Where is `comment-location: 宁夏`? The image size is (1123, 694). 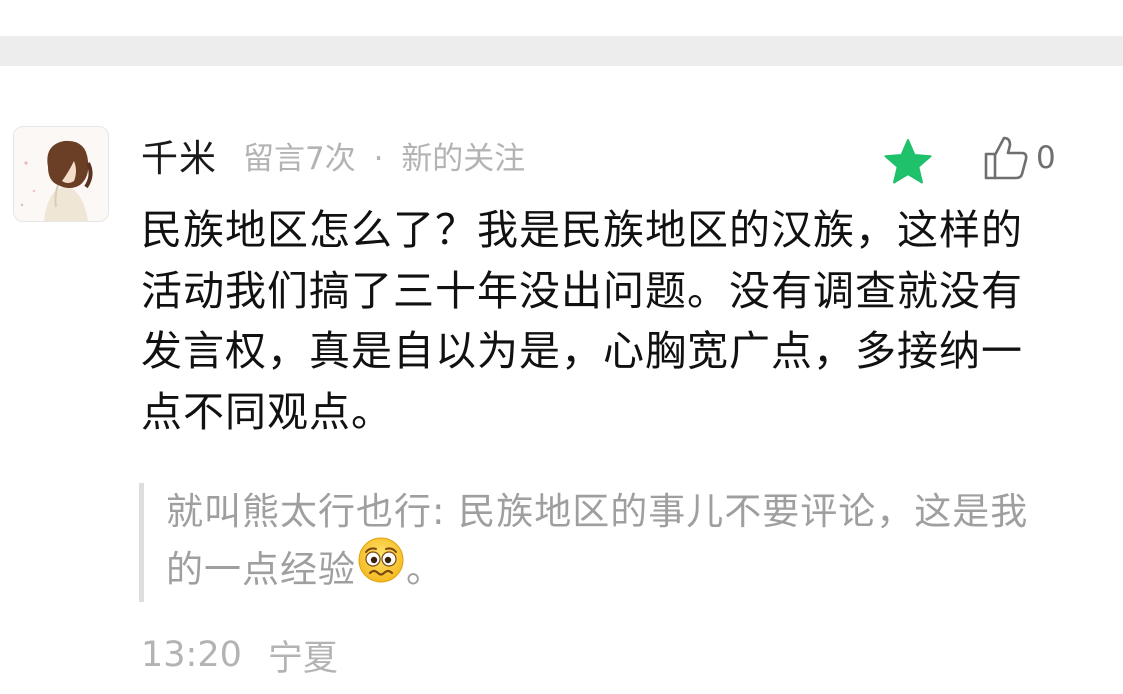 comment-location: 宁夏 is located at coordinates (302, 658).